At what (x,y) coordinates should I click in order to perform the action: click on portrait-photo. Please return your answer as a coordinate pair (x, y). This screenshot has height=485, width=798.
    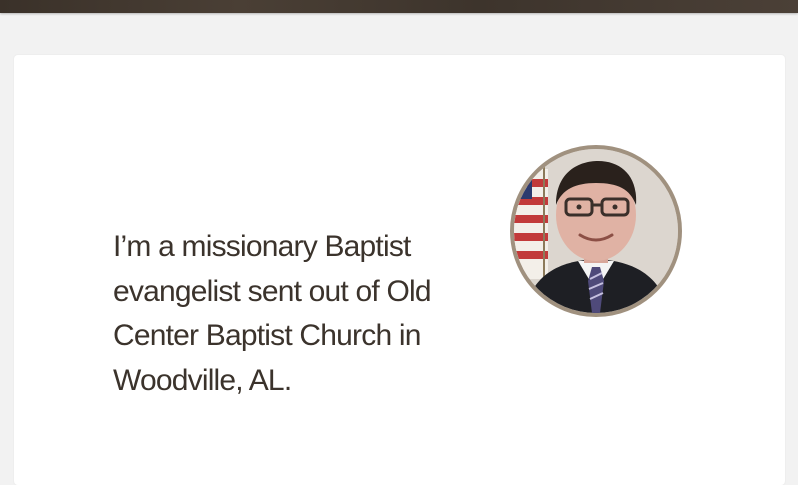
    Looking at the image, I should click on (596, 231).